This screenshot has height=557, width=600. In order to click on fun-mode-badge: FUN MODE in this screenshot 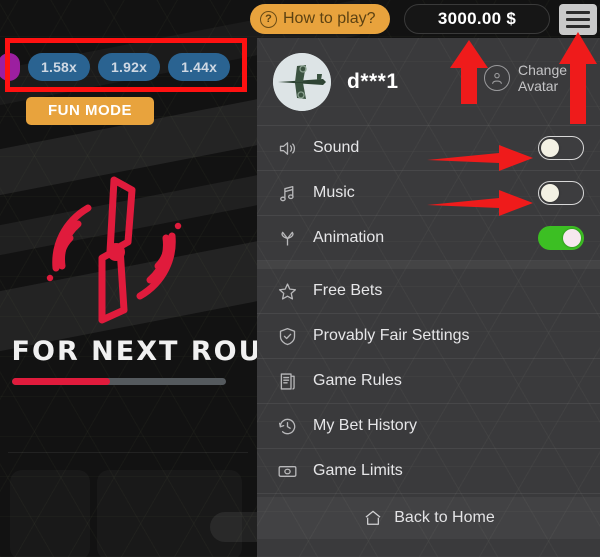, I will do `click(90, 111)`.